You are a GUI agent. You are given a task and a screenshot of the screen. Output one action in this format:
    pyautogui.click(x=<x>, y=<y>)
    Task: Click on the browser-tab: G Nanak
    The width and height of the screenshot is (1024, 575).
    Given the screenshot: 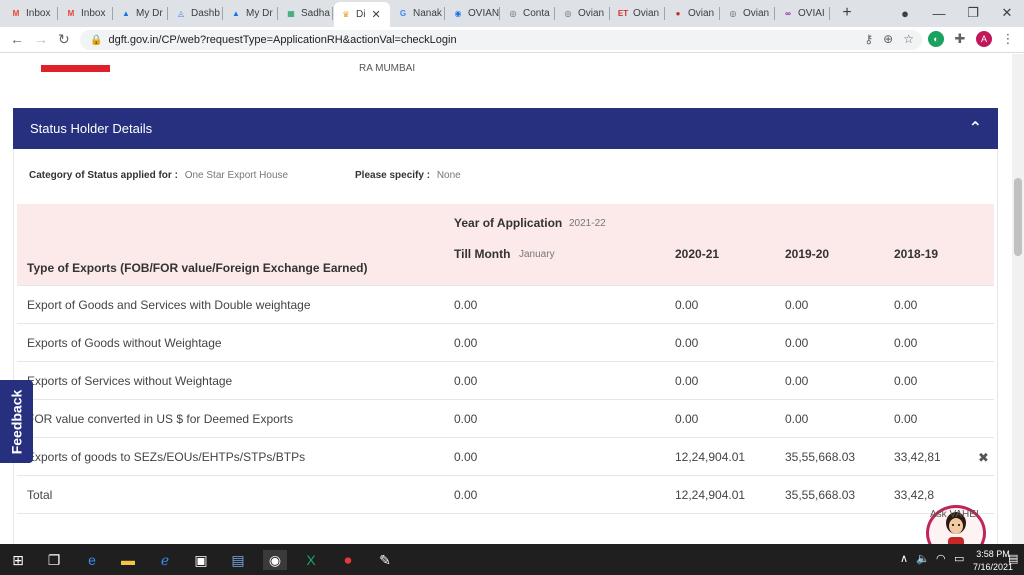 What is the action you would take?
    pyautogui.click(x=418, y=13)
    